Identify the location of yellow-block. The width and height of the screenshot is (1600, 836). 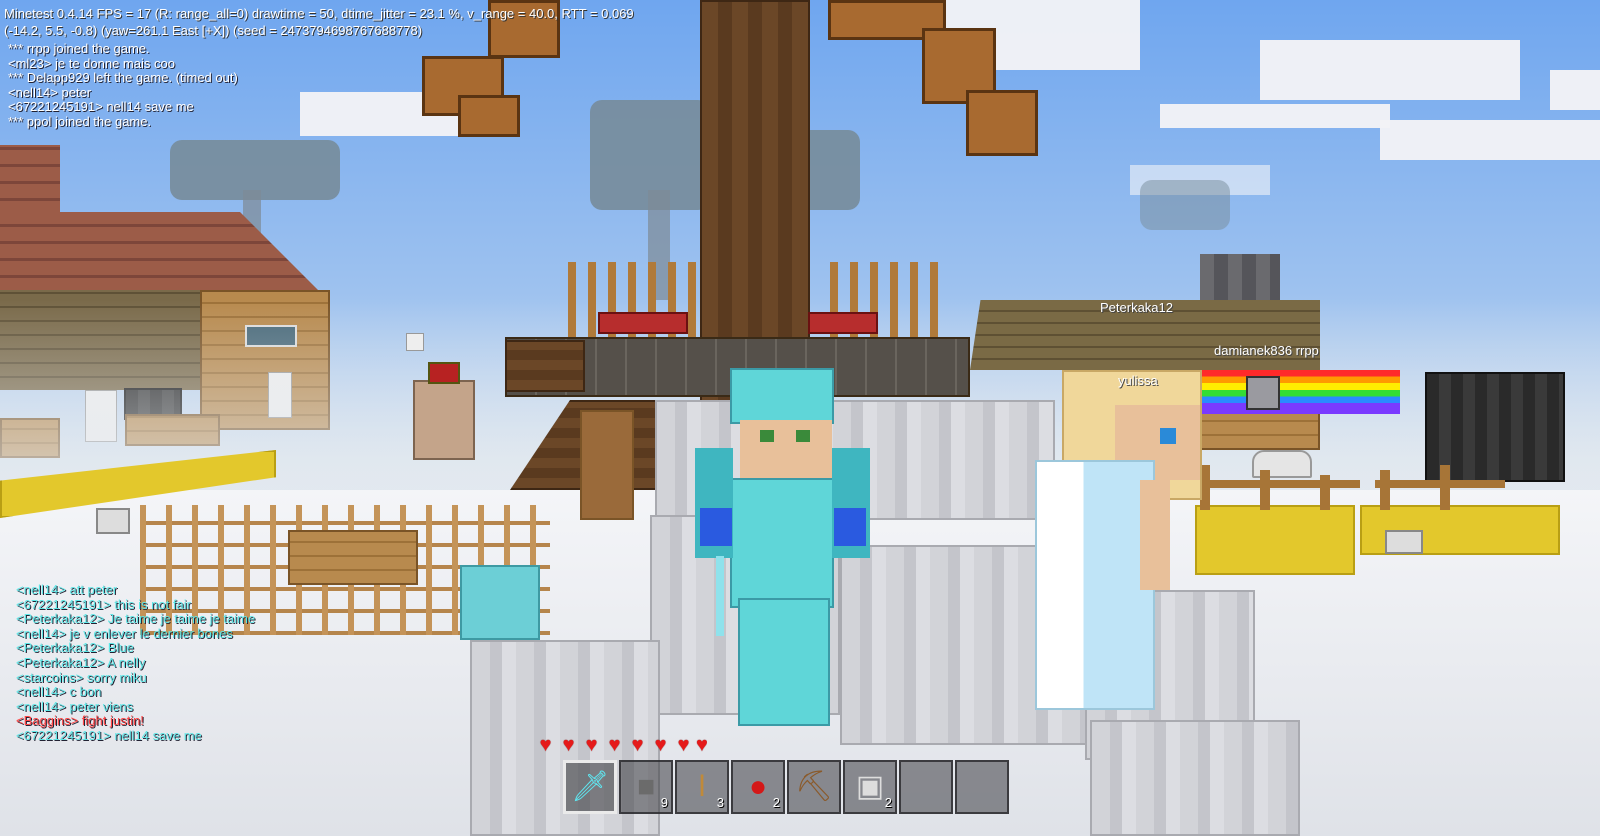
(1275, 540).